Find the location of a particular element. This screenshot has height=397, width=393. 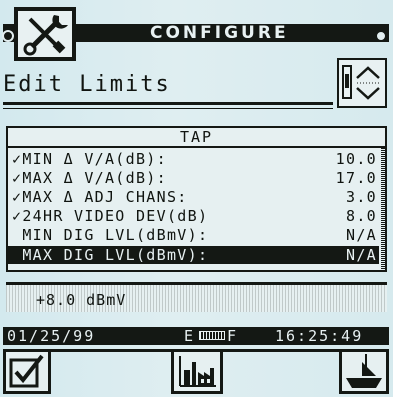

edit-value-text: +8.0 dBmV is located at coordinates (81, 300).